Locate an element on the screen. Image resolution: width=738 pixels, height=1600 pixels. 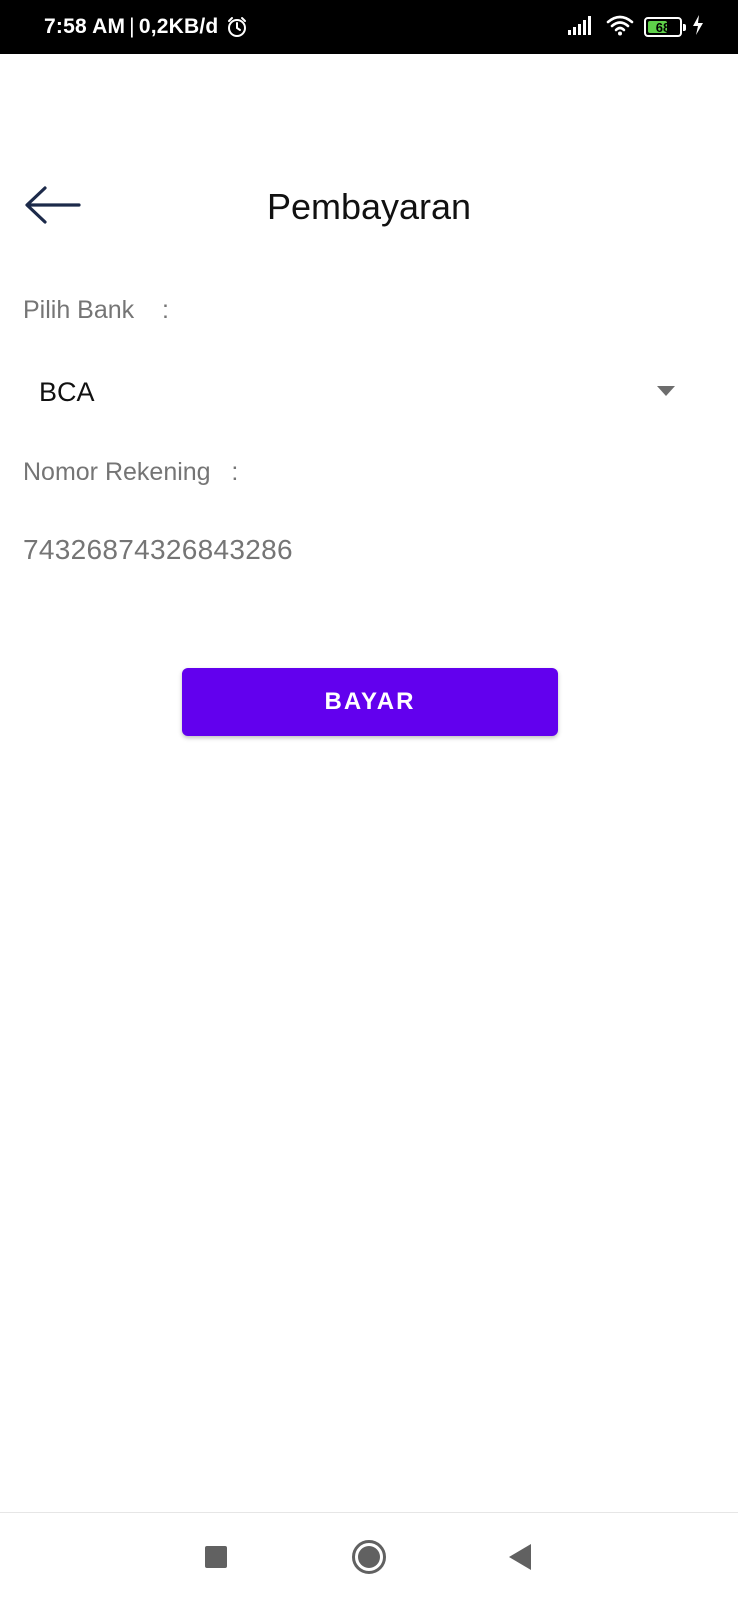
account-label: Nomor Rekening : is located at coordinates (131, 472).